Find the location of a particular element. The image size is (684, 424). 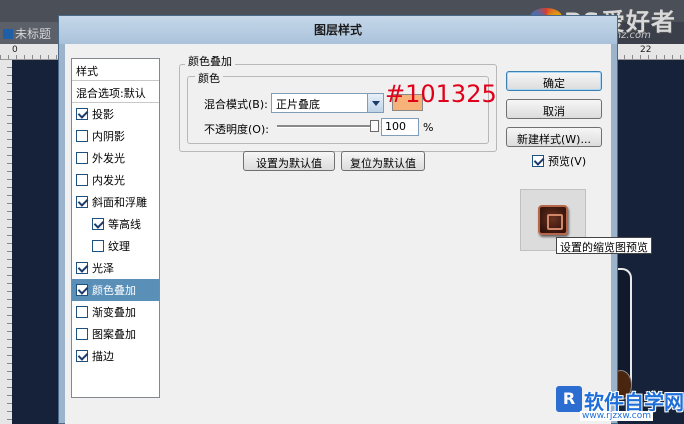

style-item: 内阴影 is located at coordinates (115, 136).